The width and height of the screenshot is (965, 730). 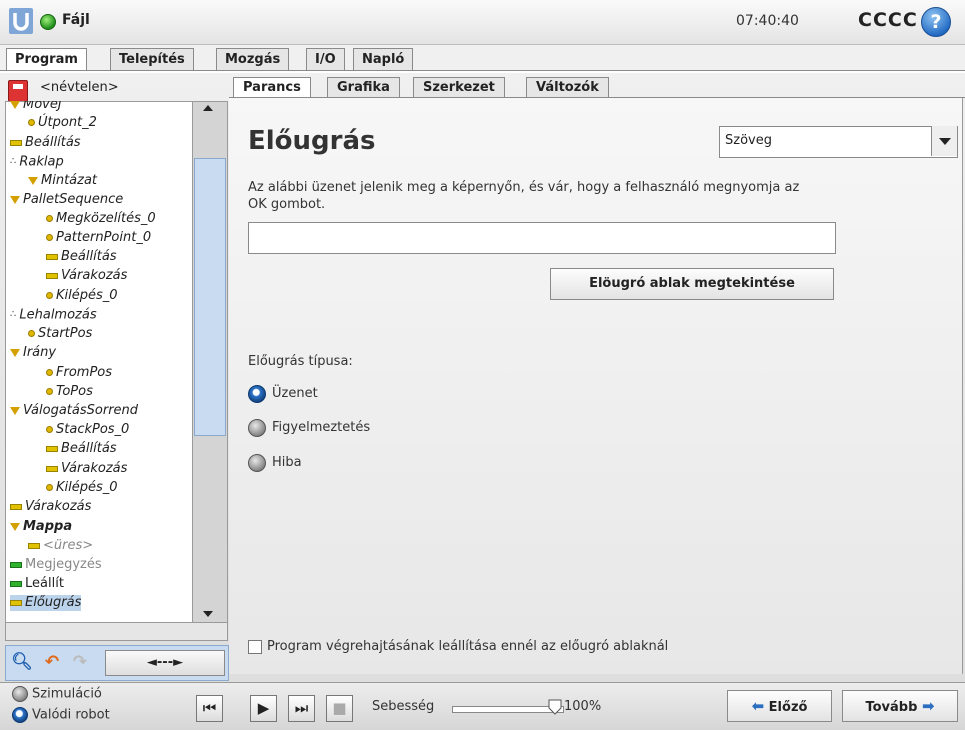 What do you see at coordinates (36, 107) in the screenshot?
I see `tree-item: MoveJ` at bounding box center [36, 107].